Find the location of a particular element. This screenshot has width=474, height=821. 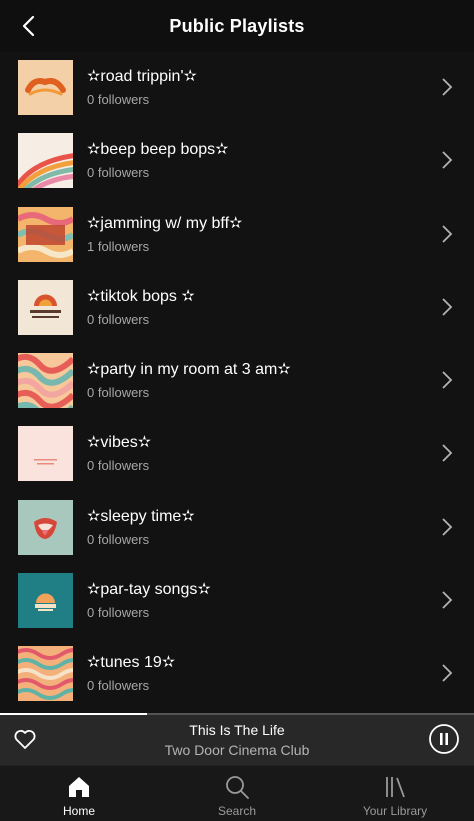

playlist-followers: 1 followers is located at coordinates (118, 246).